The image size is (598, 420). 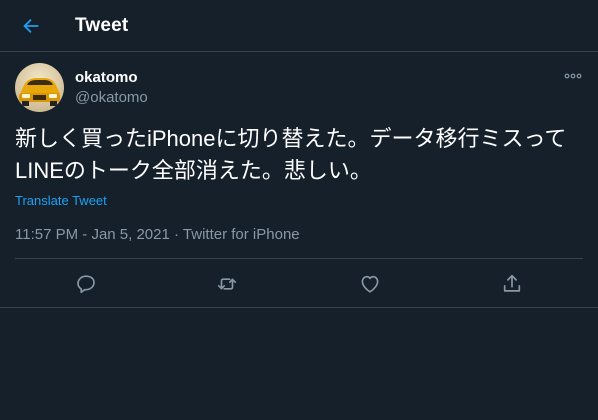 I want to click on share-icon, so click(x=512, y=283).